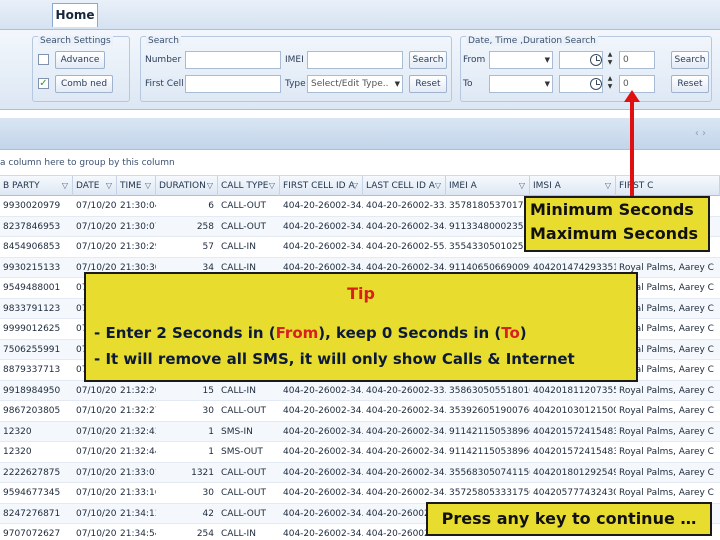  Describe the element at coordinates (547, 186) in the screenshot. I see `column-label: IMSI A` at that location.